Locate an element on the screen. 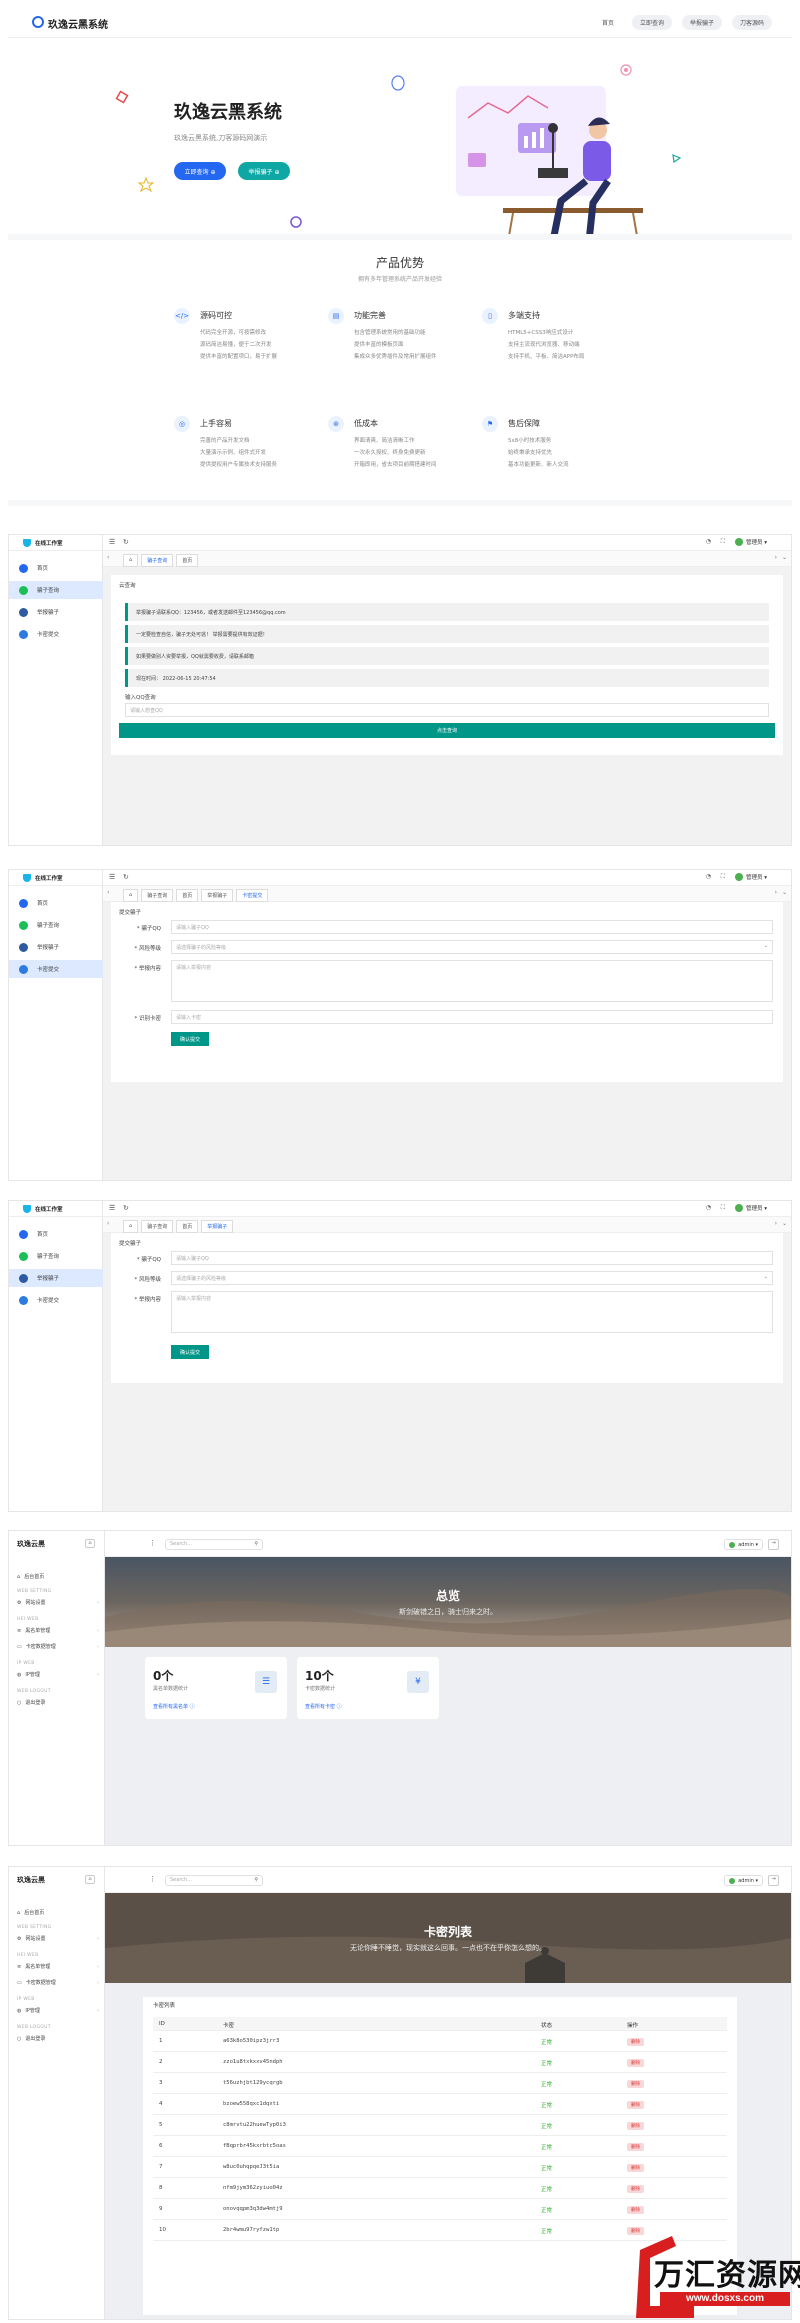 Image resolution: width=800 pixels, height=2323 pixels. vertical-dots-icon: ⋮ is located at coordinates (152, 1879).